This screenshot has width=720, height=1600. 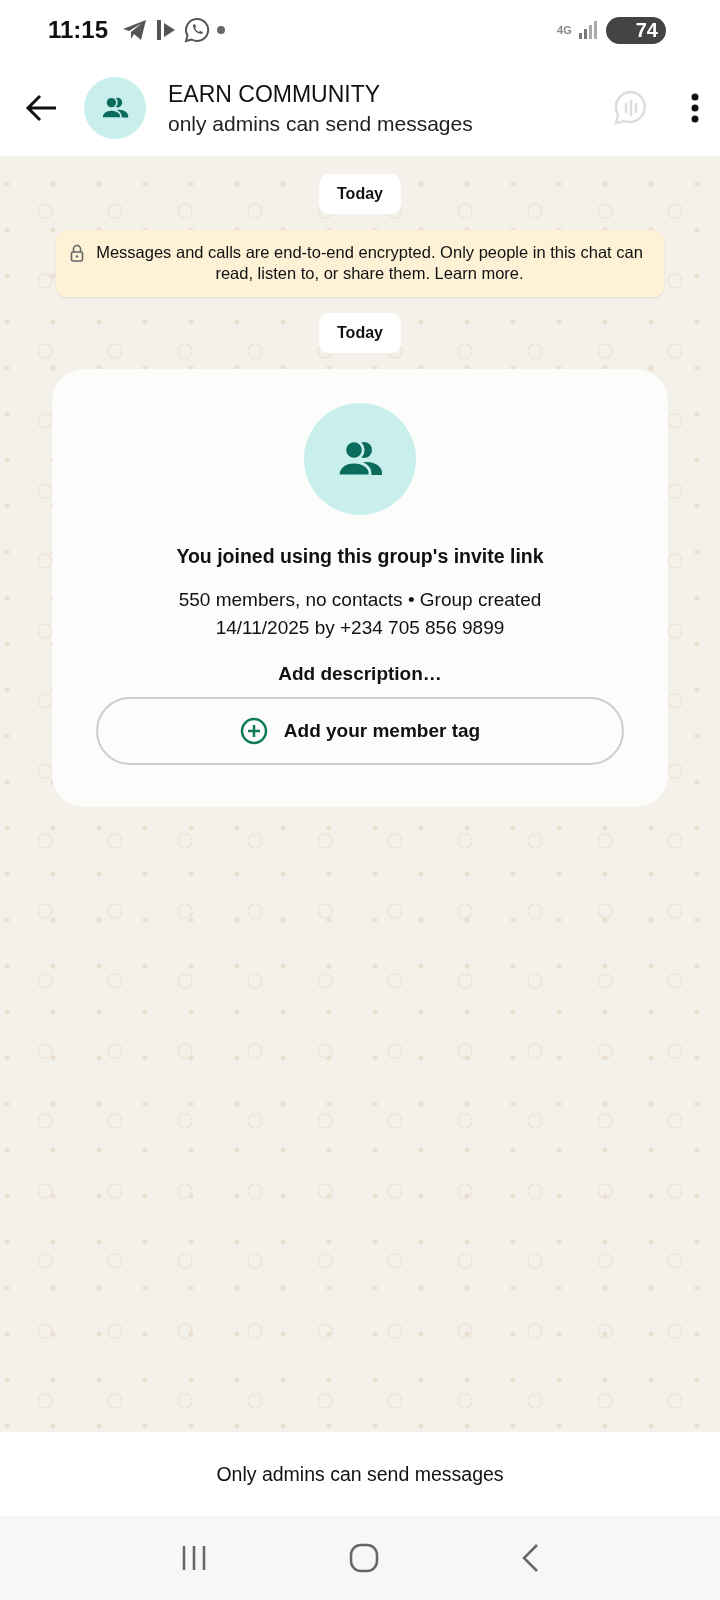 I want to click on joined-message: You joined using this group's invite link, so click(x=360, y=556).